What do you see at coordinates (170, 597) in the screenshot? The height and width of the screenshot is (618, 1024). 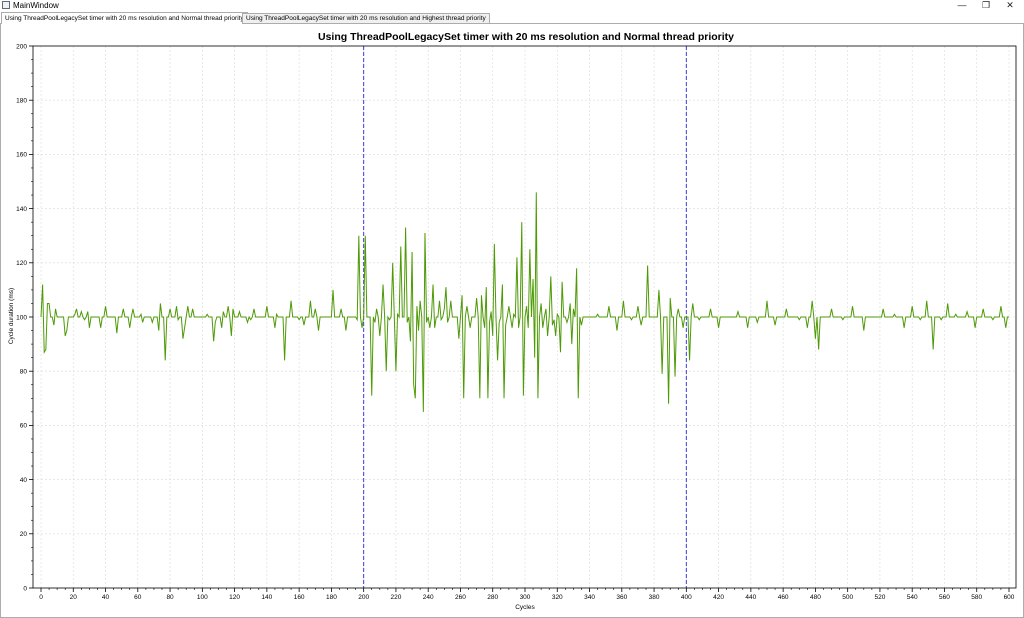 I see `x-tick-label: 80` at bounding box center [170, 597].